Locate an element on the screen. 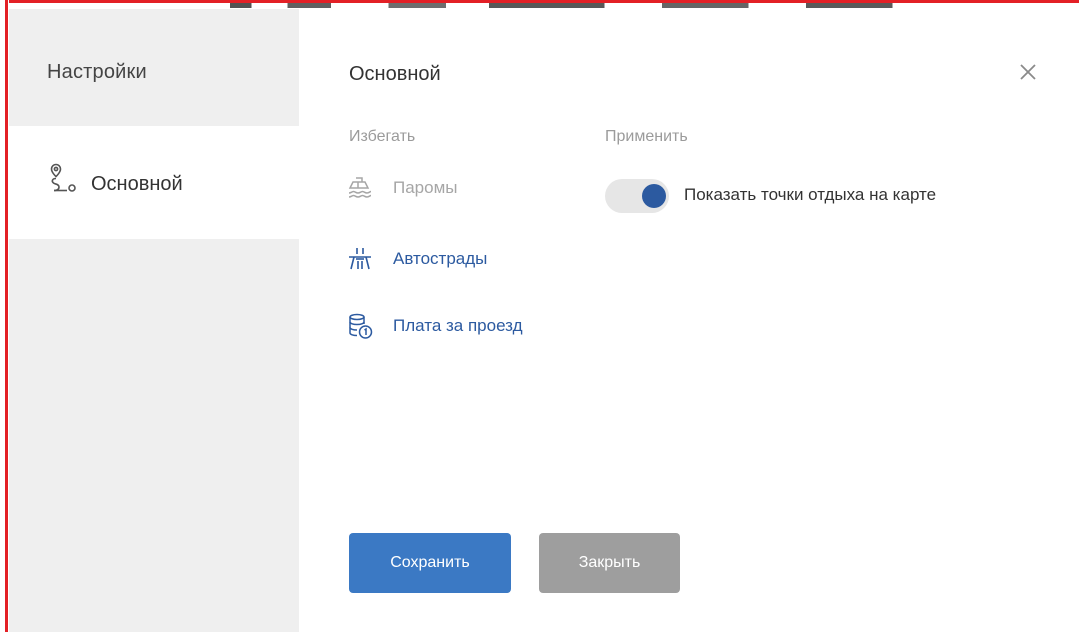 The width and height of the screenshot is (1079, 632). window-left-edge is located at coordinates (4, 316).